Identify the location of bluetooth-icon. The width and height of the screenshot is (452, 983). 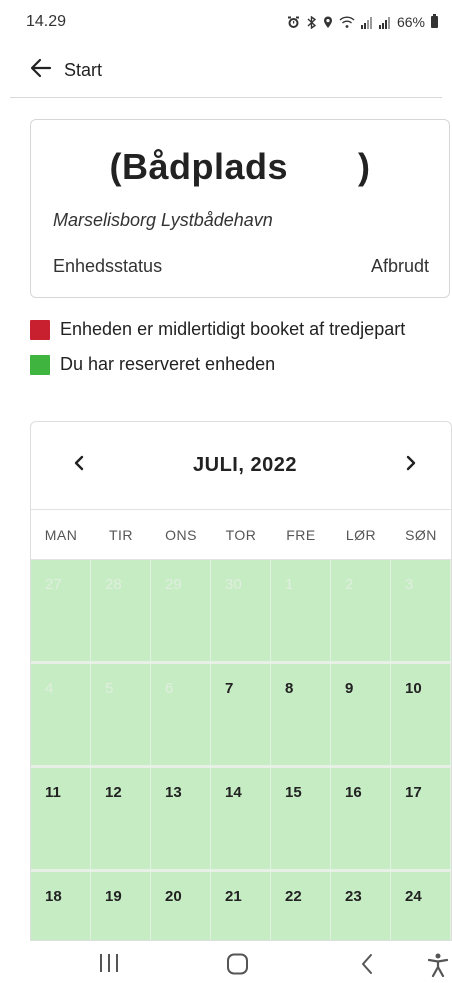
(311, 22).